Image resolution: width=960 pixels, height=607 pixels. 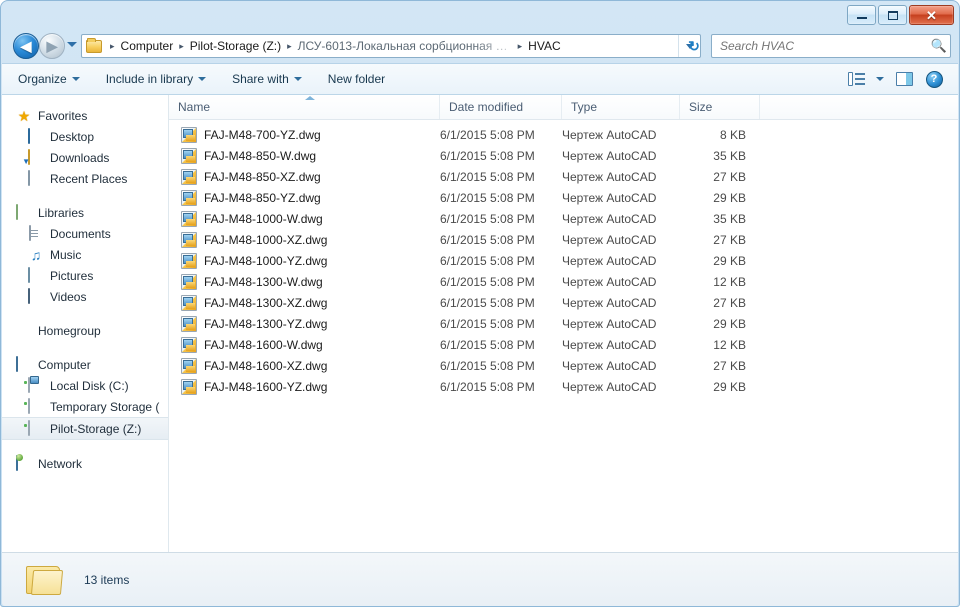 I want to click on sidebar-item-music: ♫ Music, so click(x=85, y=254).